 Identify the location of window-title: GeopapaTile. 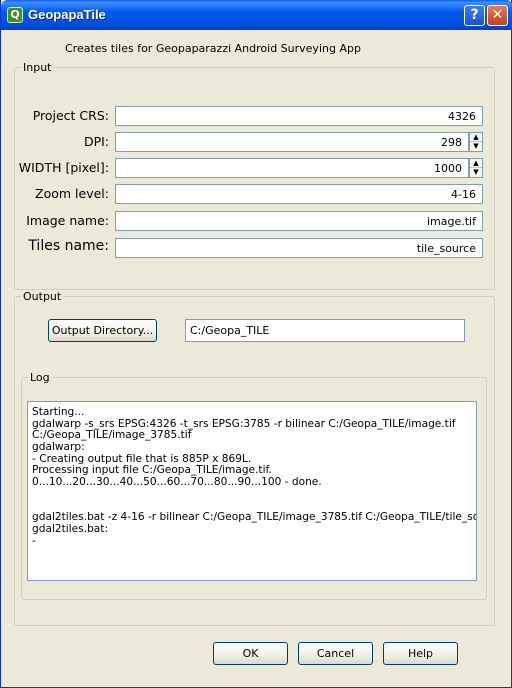
(67, 14).